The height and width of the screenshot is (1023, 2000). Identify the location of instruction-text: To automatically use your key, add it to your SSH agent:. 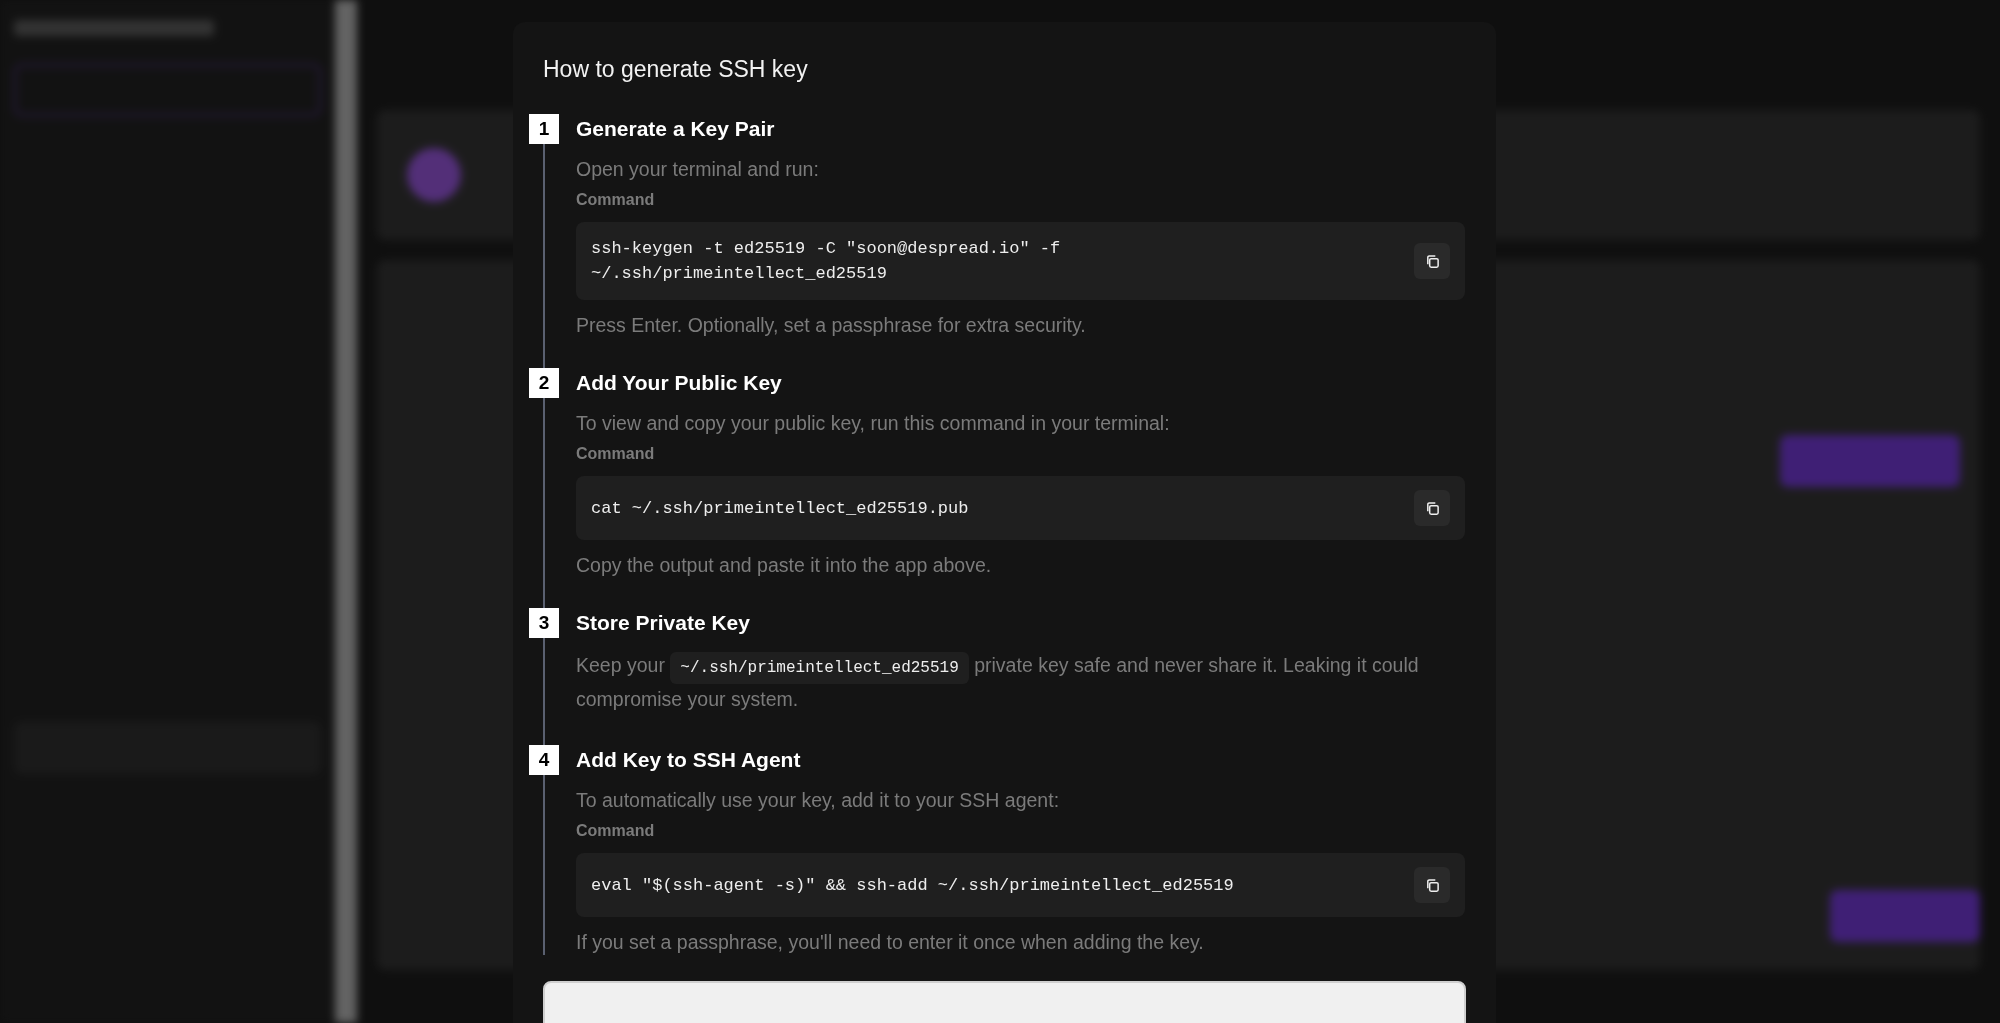
(818, 800).